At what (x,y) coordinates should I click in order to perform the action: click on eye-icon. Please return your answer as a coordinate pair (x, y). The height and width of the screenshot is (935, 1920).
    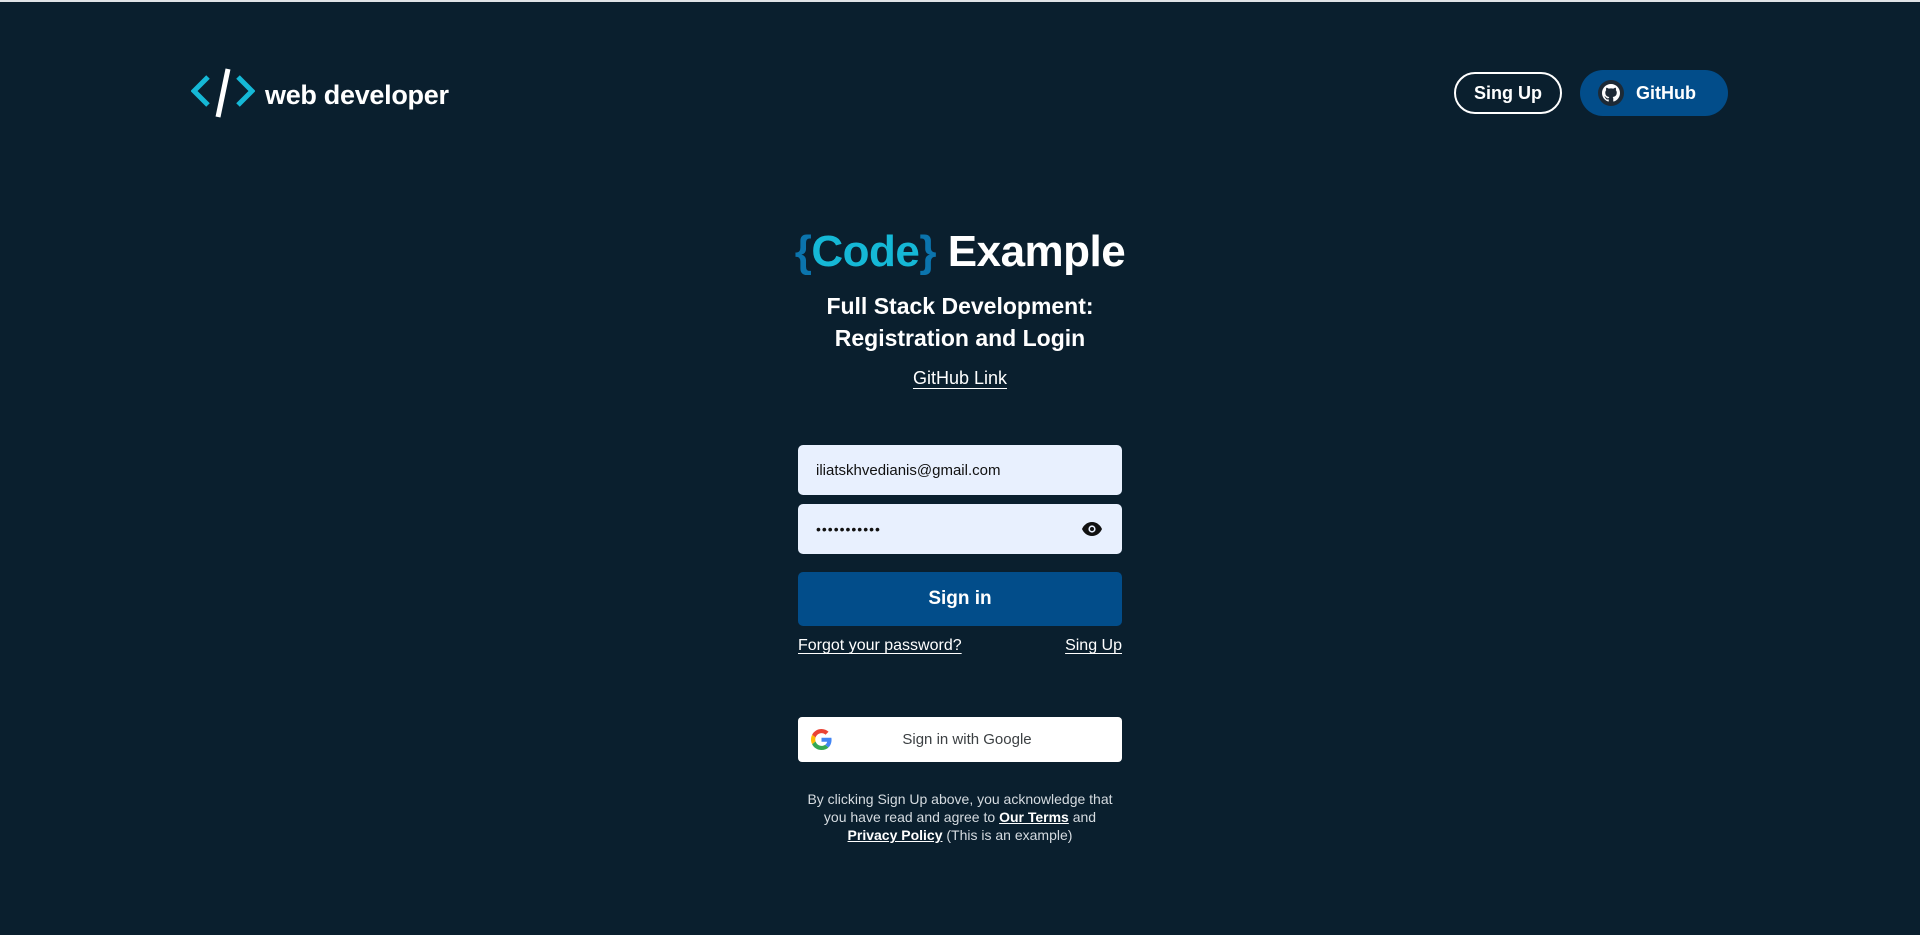
    Looking at the image, I should click on (1093, 529).